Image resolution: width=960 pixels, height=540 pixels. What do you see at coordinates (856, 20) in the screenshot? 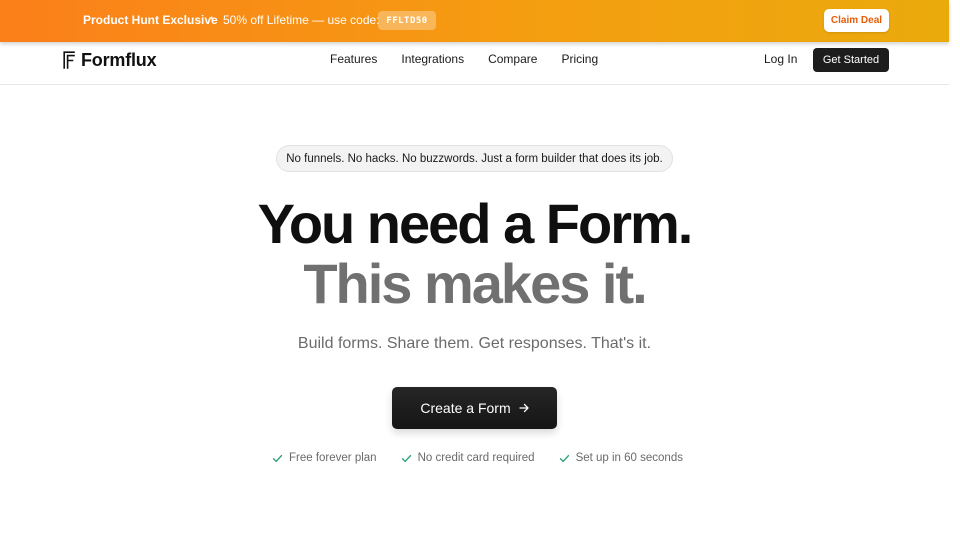
I see `claim-deal-button: Claim Deal` at bounding box center [856, 20].